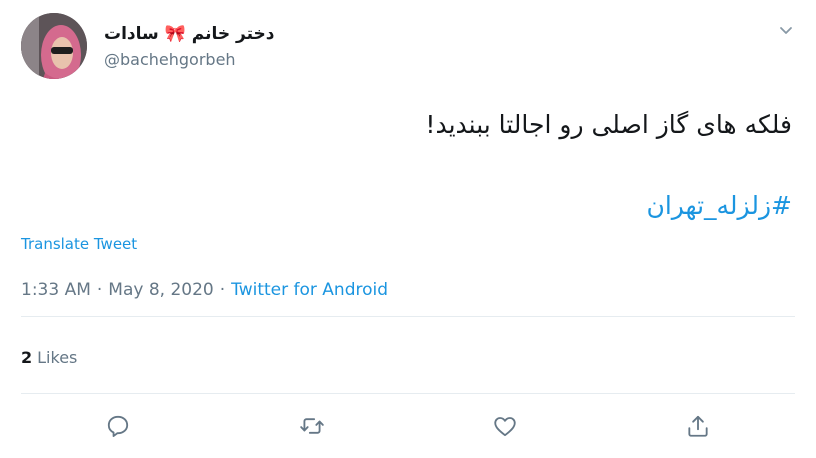  Describe the element at coordinates (79, 244) in the screenshot. I see `translate-tweet-link: Translate Tweet` at that location.